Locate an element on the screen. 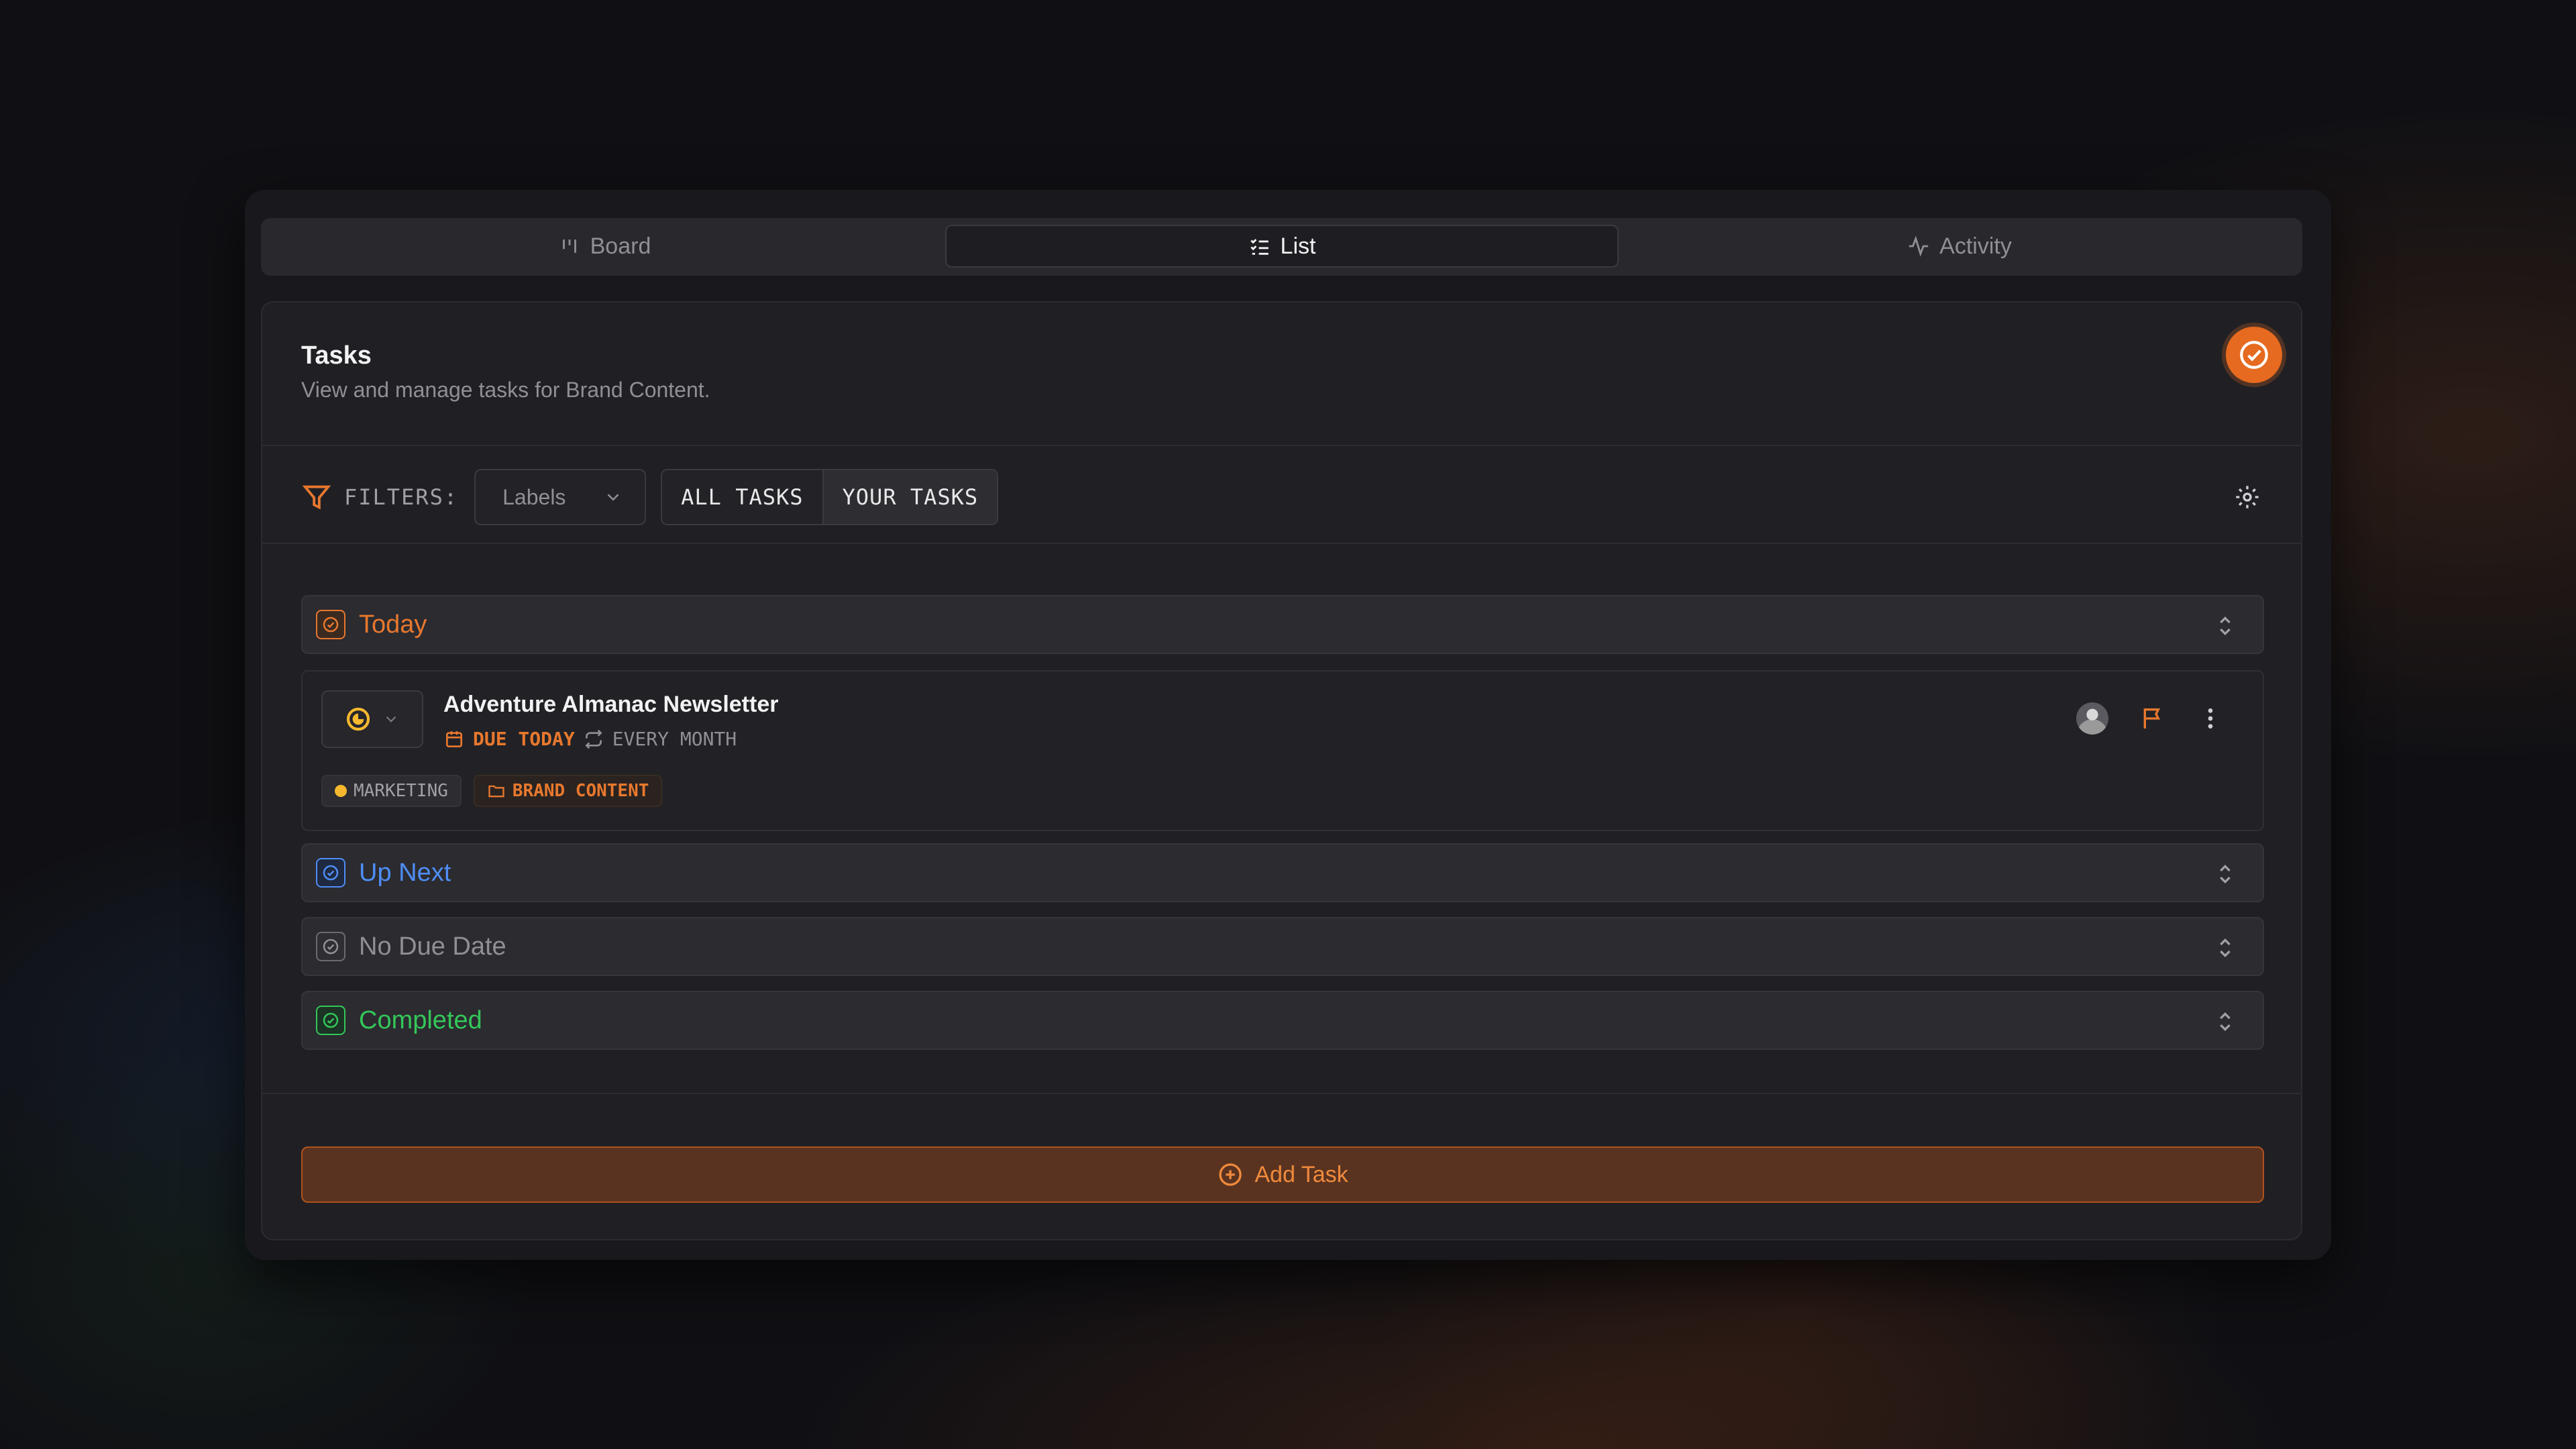 This screenshot has height=1449, width=2576. section-completed: Completed is located at coordinates (1282, 1020).